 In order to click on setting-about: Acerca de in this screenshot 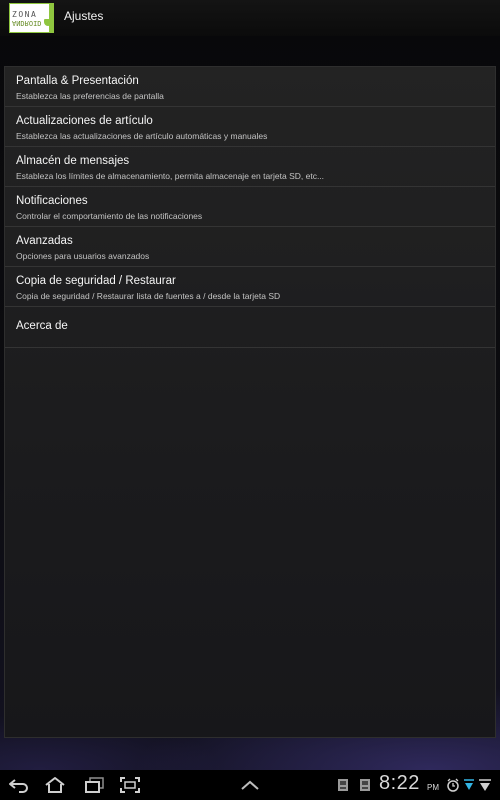, I will do `click(250, 327)`.